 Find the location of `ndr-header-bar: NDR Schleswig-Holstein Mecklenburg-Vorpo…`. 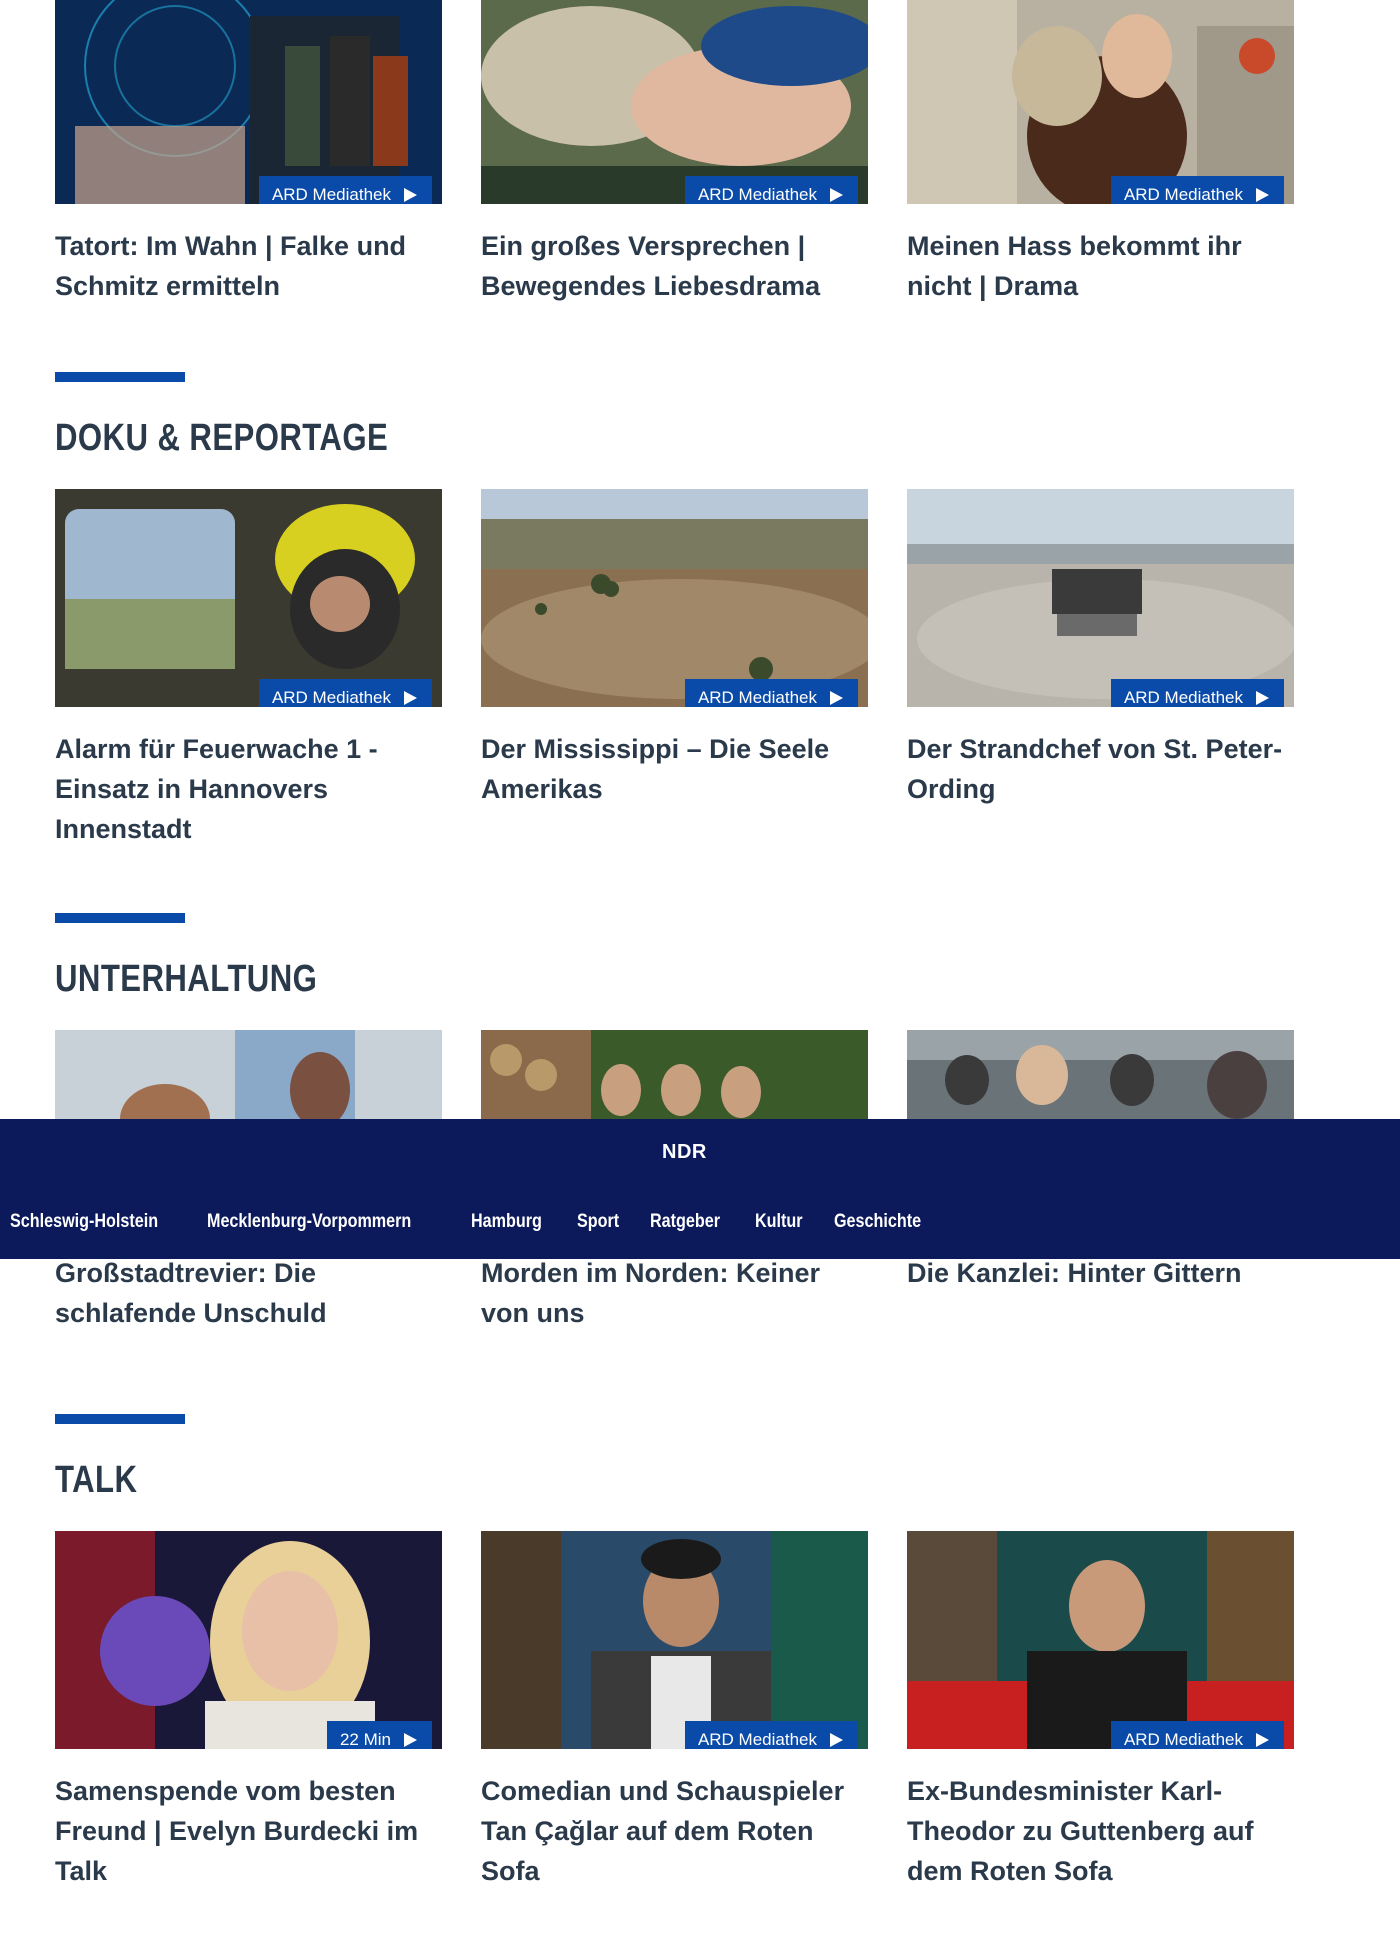

ndr-header-bar: NDR Schleswig-Holstein Mecklenburg-Vorpo… is located at coordinates (700, 1189).